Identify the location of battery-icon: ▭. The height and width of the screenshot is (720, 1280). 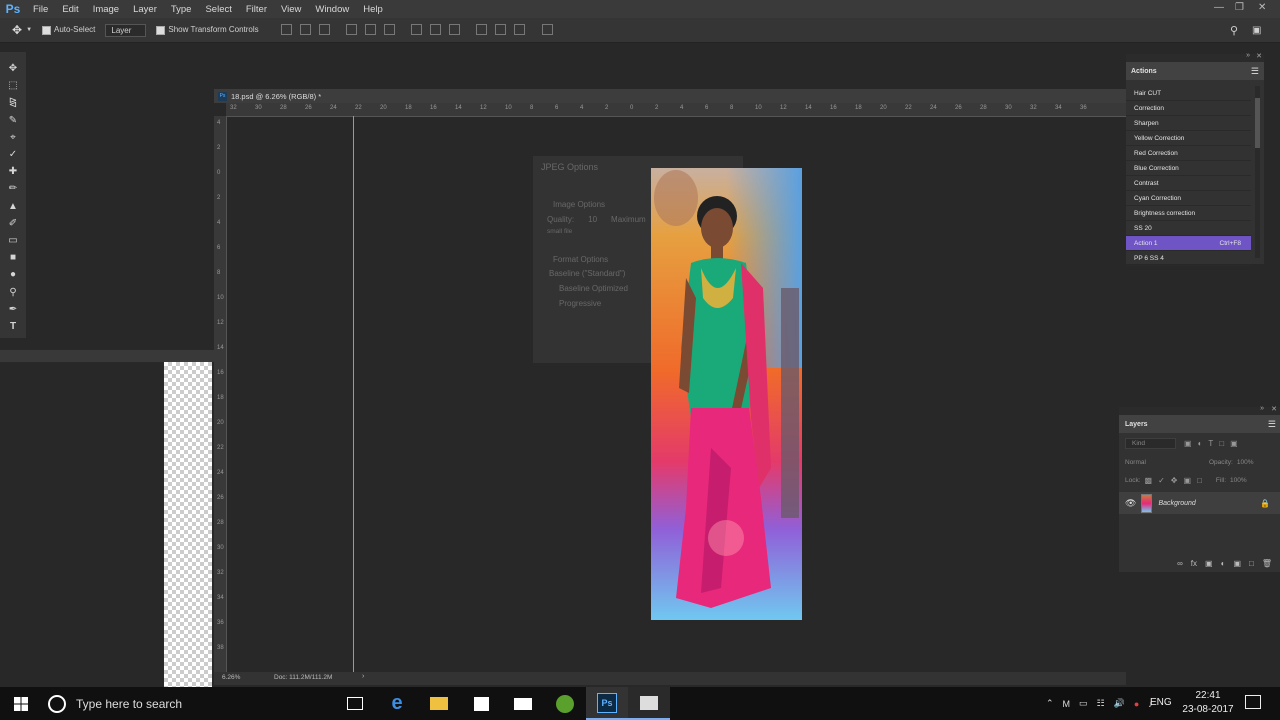
(1083, 703).